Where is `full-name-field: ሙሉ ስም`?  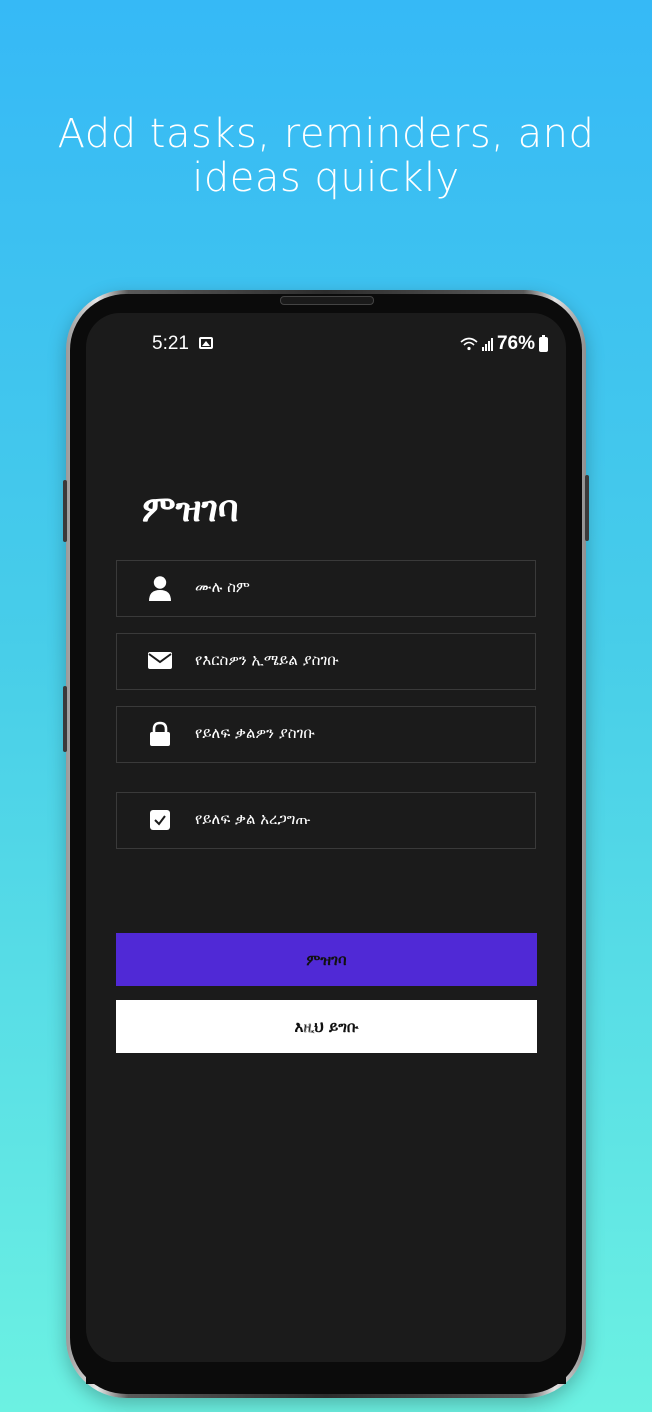 full-name-field: ሙሉ ስም is located at coordinates (326, 588).